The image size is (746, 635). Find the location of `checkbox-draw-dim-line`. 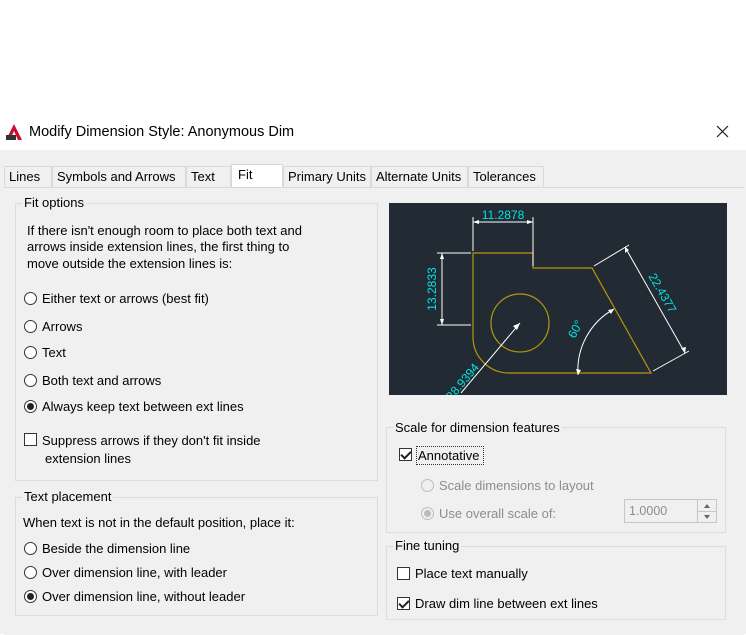

checkbox-draw-dim-line is located at coordinates (403, 603).